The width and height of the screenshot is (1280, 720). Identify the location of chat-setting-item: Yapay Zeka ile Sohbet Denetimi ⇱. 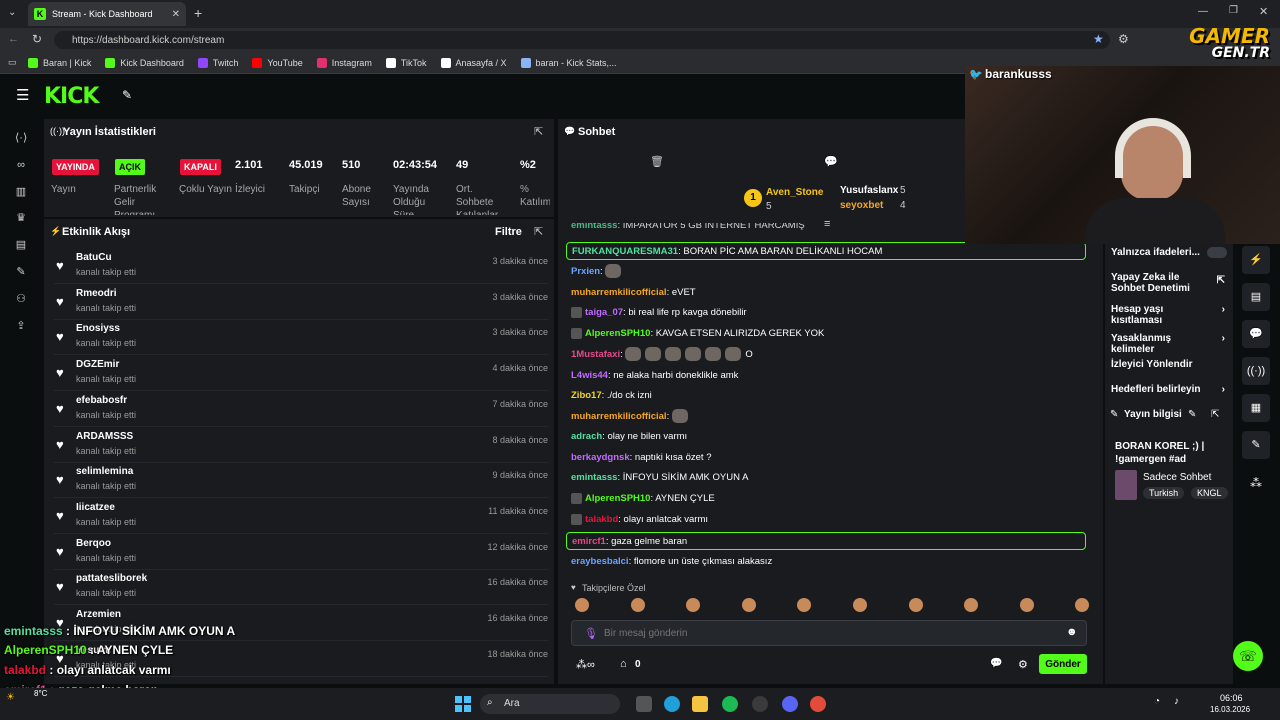
(1170, 283).